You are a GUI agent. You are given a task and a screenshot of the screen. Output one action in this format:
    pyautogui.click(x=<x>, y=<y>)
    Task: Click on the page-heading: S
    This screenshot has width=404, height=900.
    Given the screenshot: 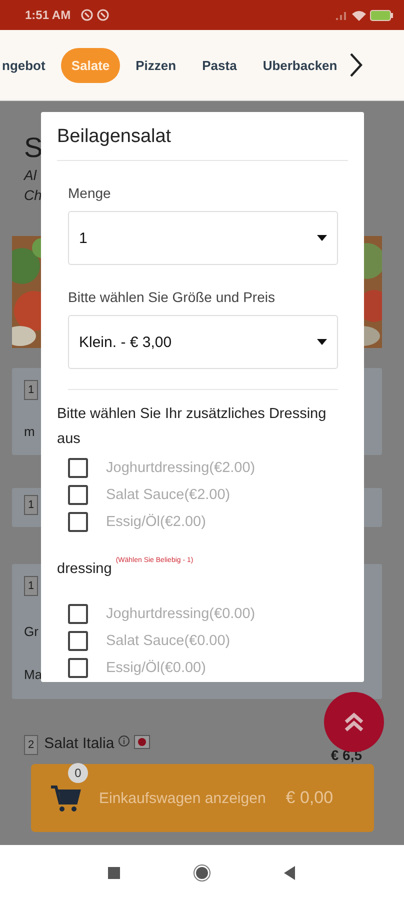 What is the action you would take?
    pyautogui.click(x=33, y=148)
    